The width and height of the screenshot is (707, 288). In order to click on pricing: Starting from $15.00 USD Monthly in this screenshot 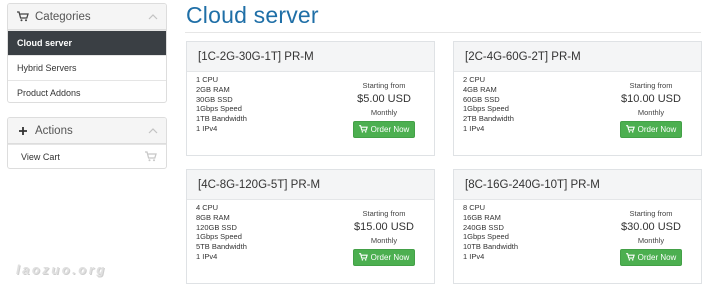, I will do `click(384, 227)`.